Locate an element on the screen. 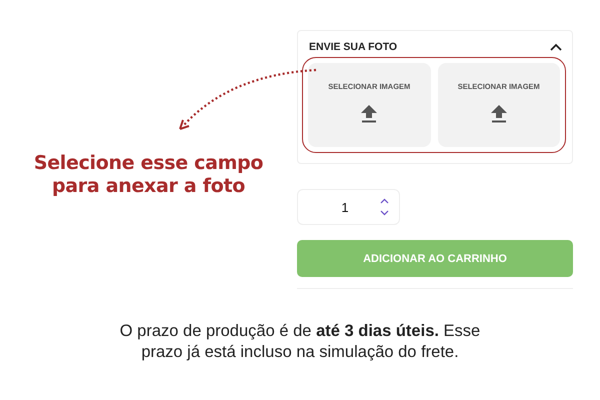 This screenshot has width=600, height=400. annotation-text: Selecione esse campo para anexar a foto is located at coordinates (149, 175).